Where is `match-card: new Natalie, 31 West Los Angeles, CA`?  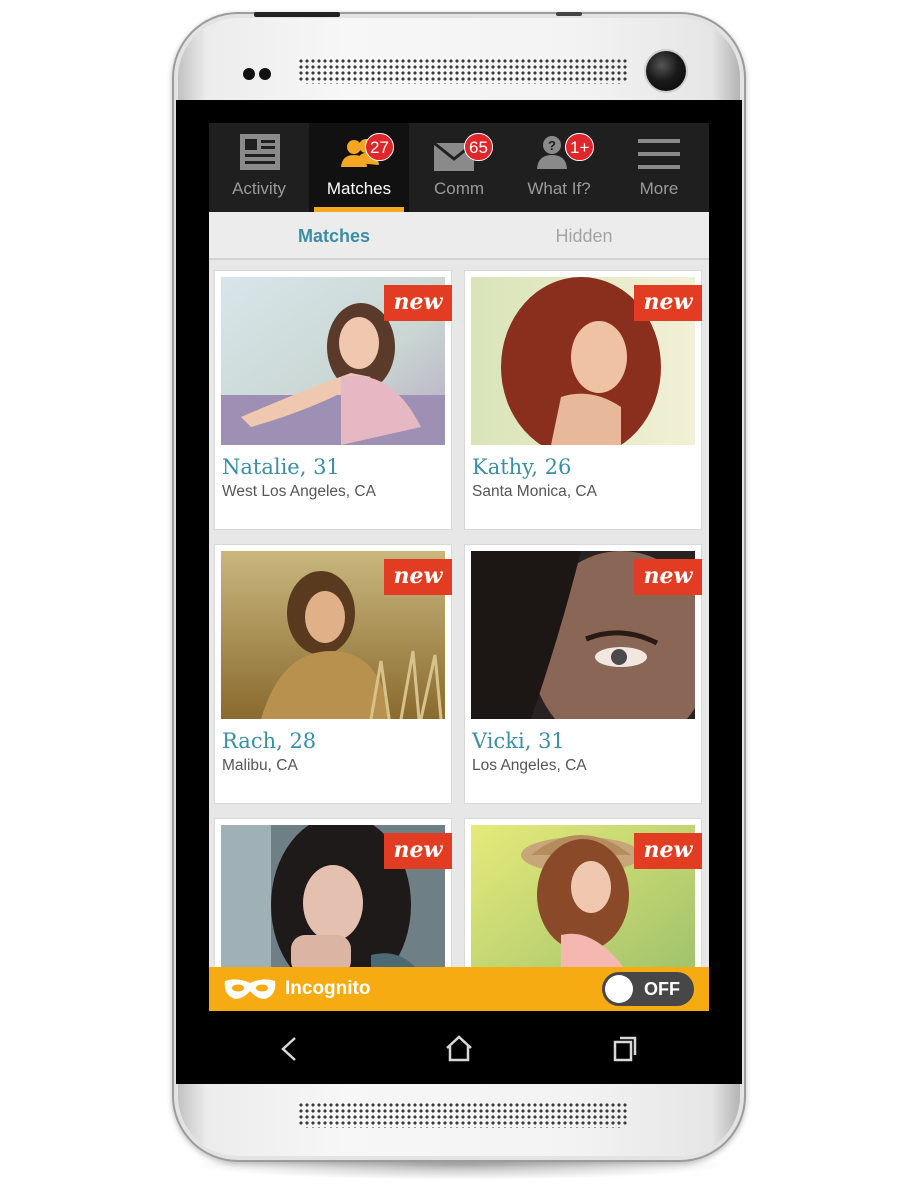 match-card: new Natalie, 31 West Los Angeles, CA is located at coordinates (333, 400).